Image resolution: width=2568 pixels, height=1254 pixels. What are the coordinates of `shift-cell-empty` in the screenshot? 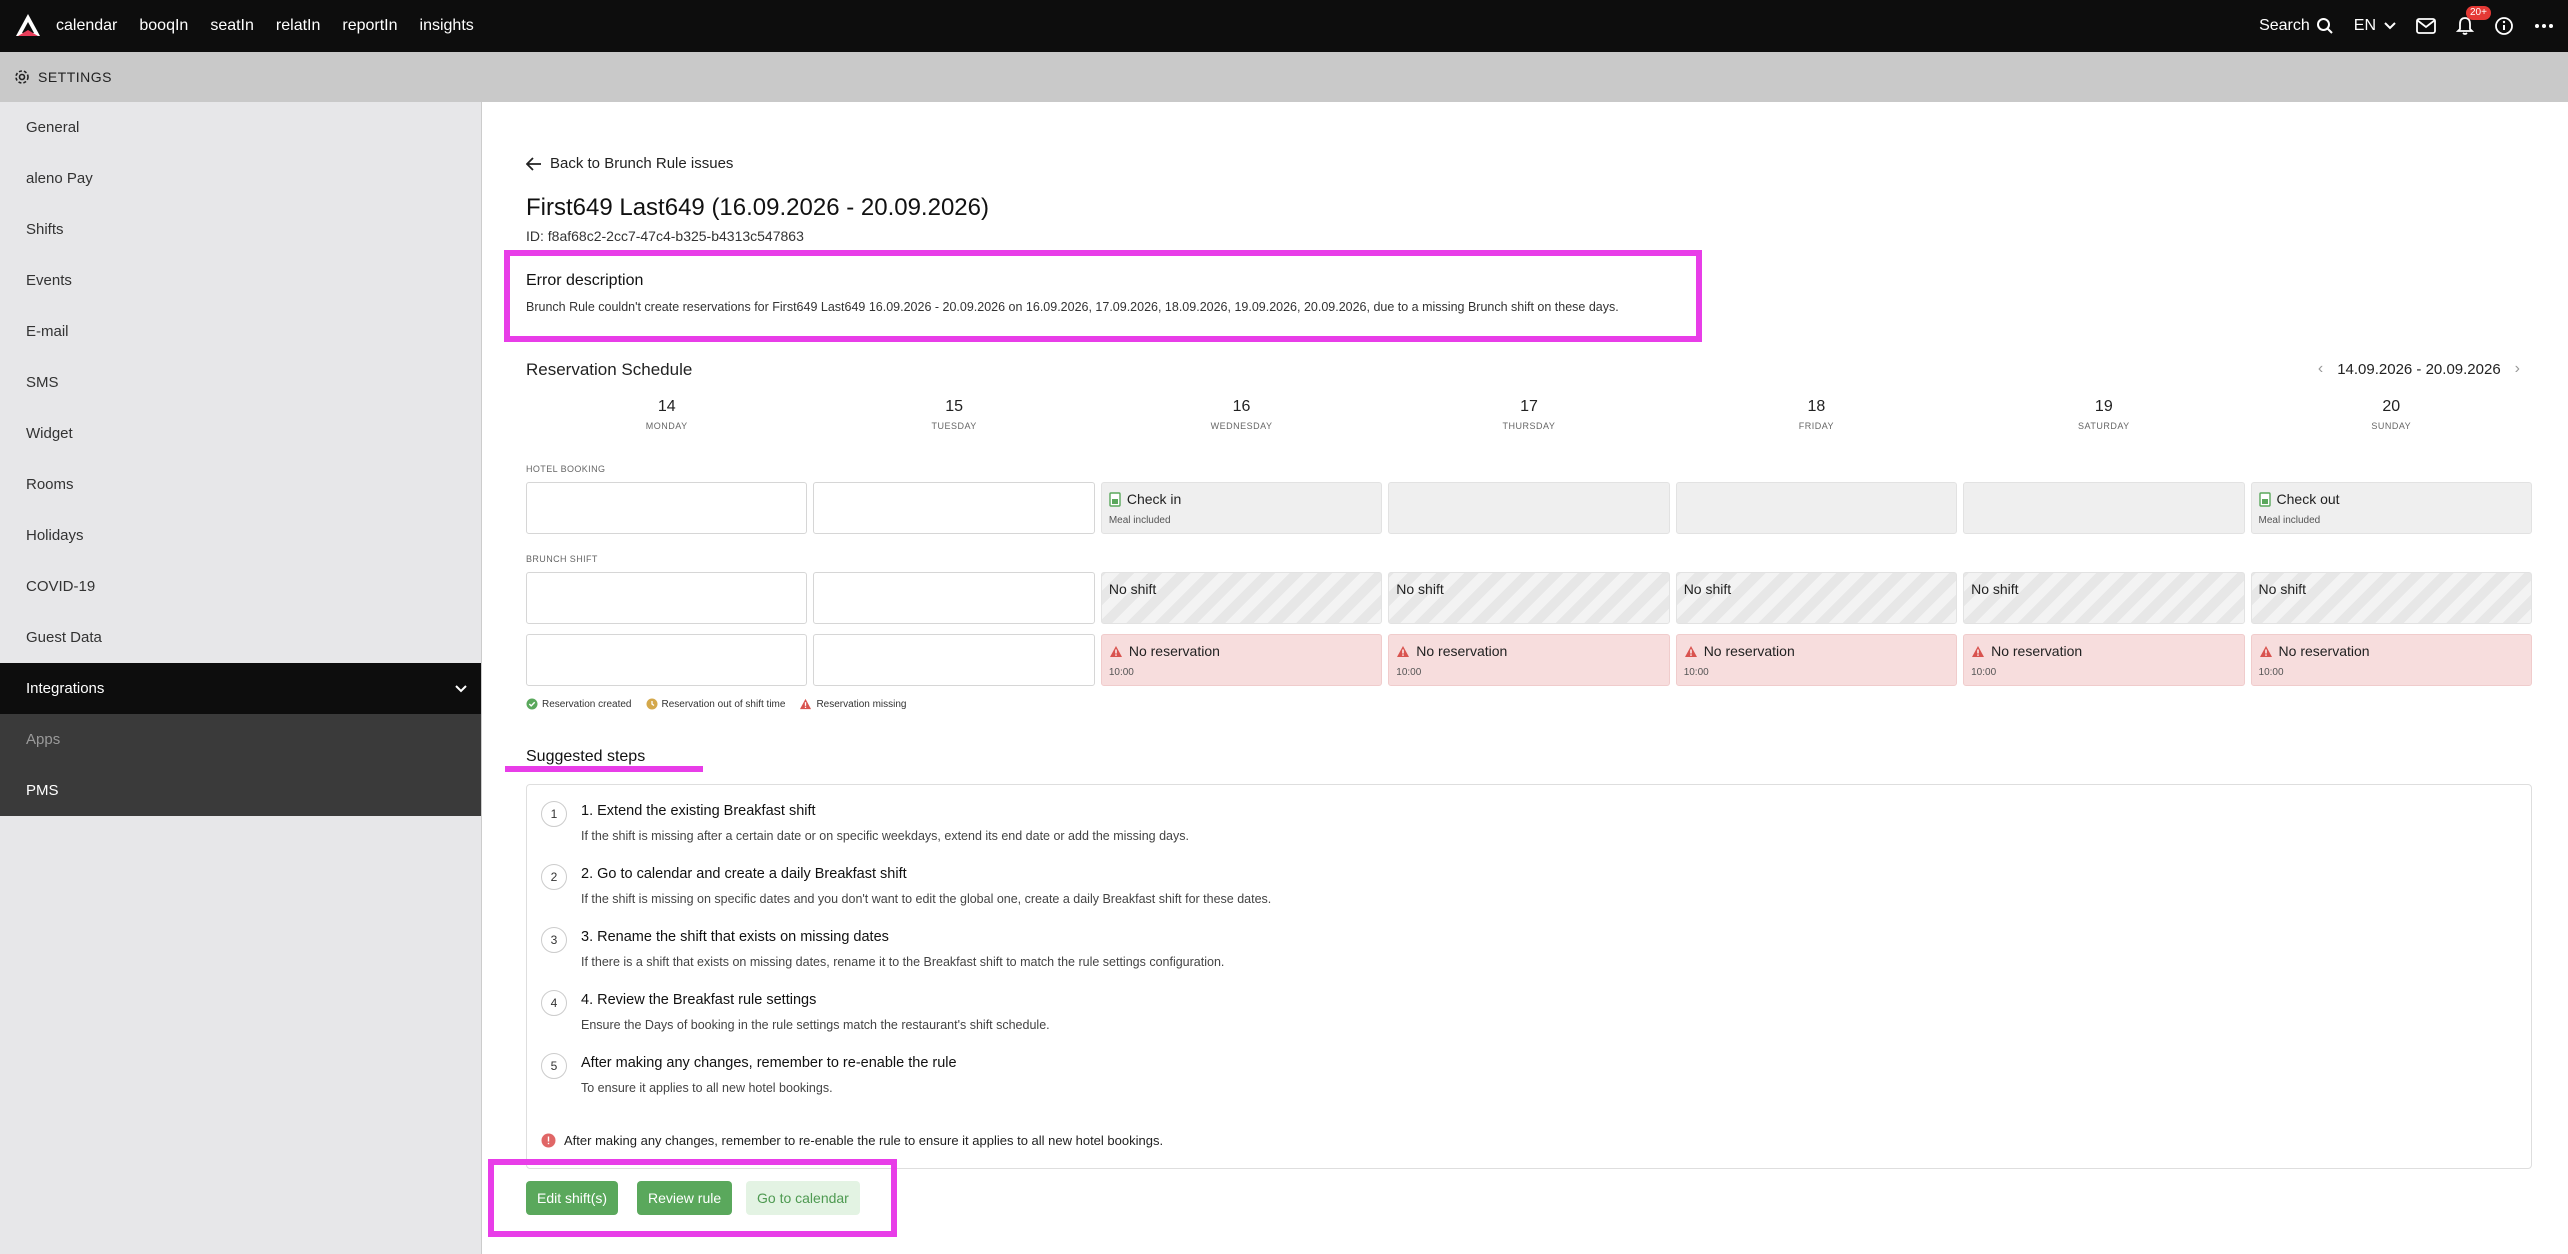 It's located at (667, 598).